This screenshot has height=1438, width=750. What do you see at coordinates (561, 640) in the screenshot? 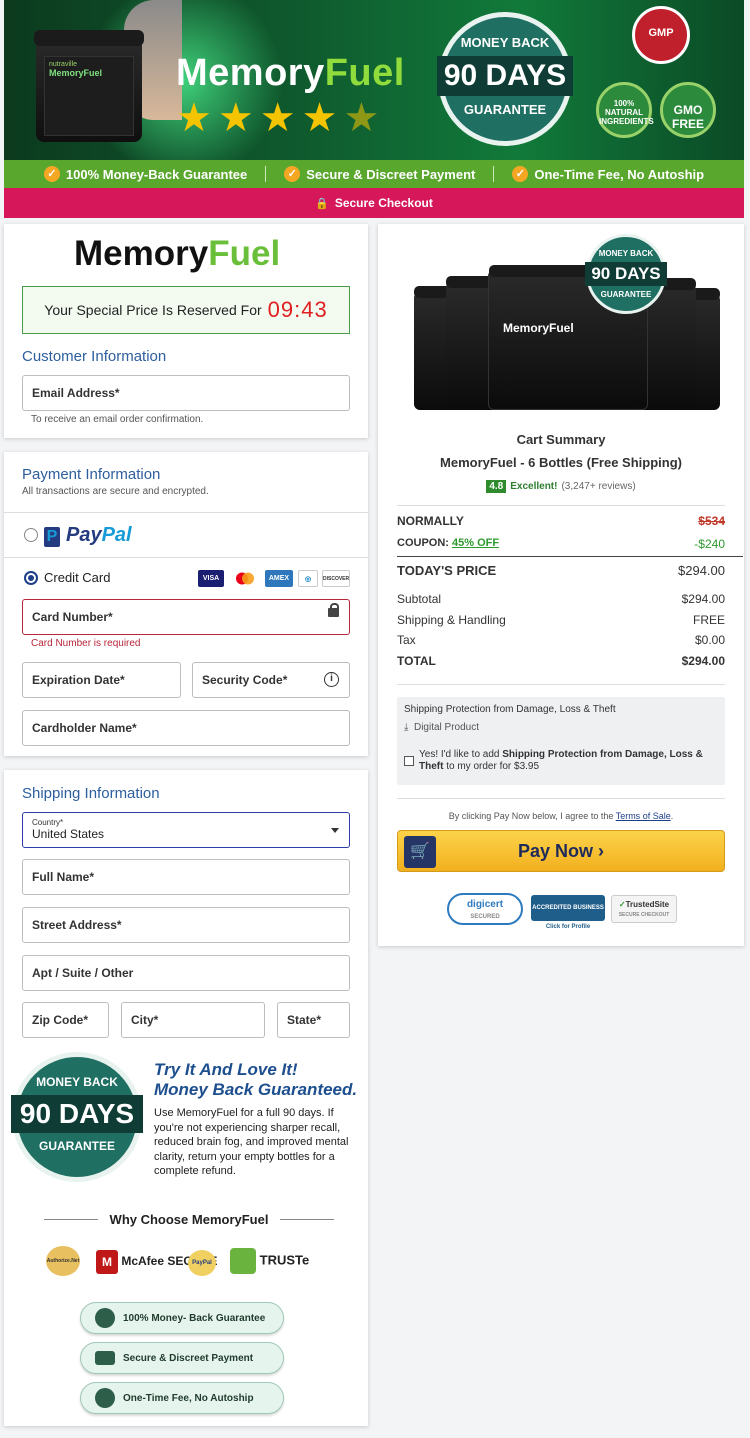
I see `tax-row: Tax $0.00` at bounding box center [561, 640].